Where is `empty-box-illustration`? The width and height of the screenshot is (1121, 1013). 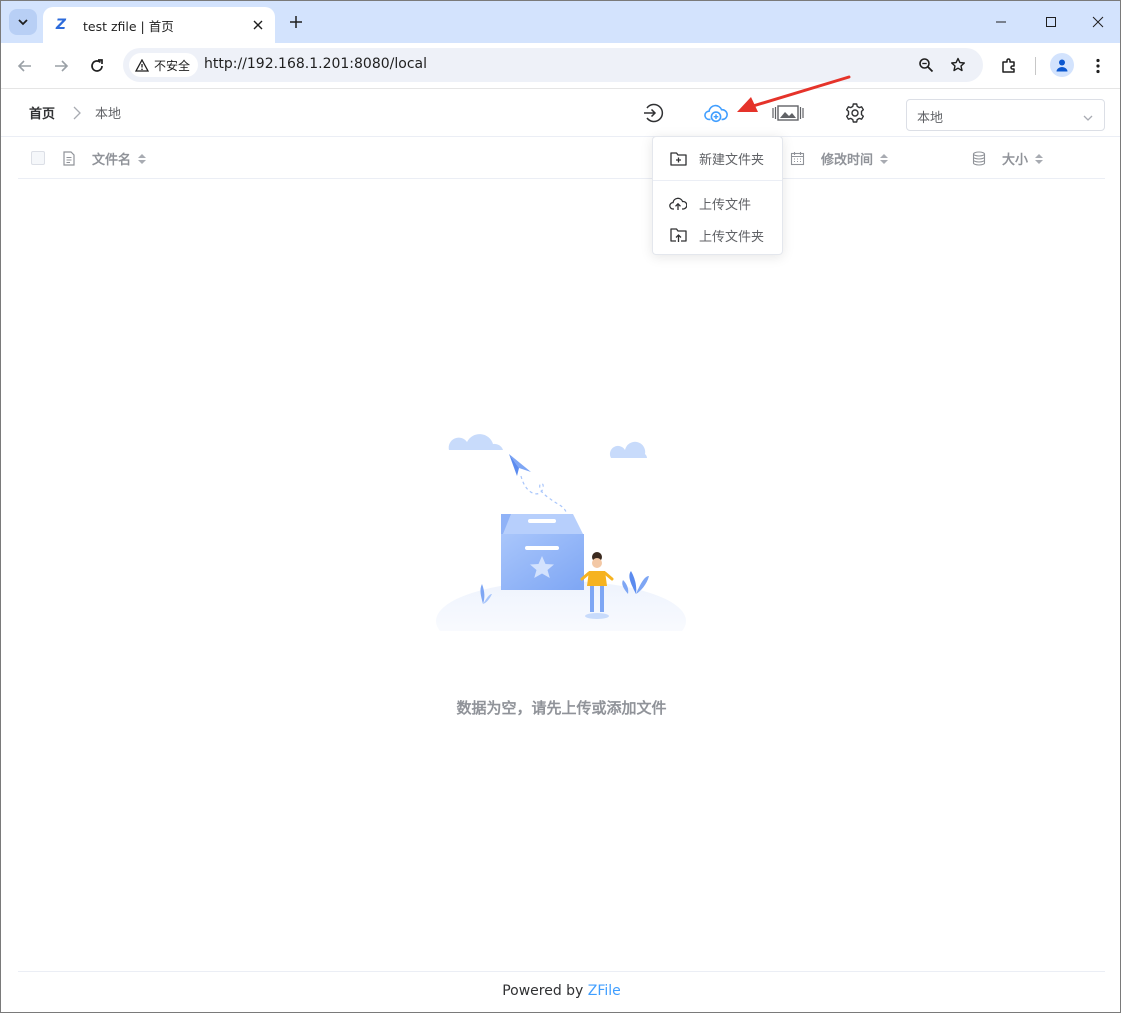 empty-box-illustration is located at coordinates (561, 532).